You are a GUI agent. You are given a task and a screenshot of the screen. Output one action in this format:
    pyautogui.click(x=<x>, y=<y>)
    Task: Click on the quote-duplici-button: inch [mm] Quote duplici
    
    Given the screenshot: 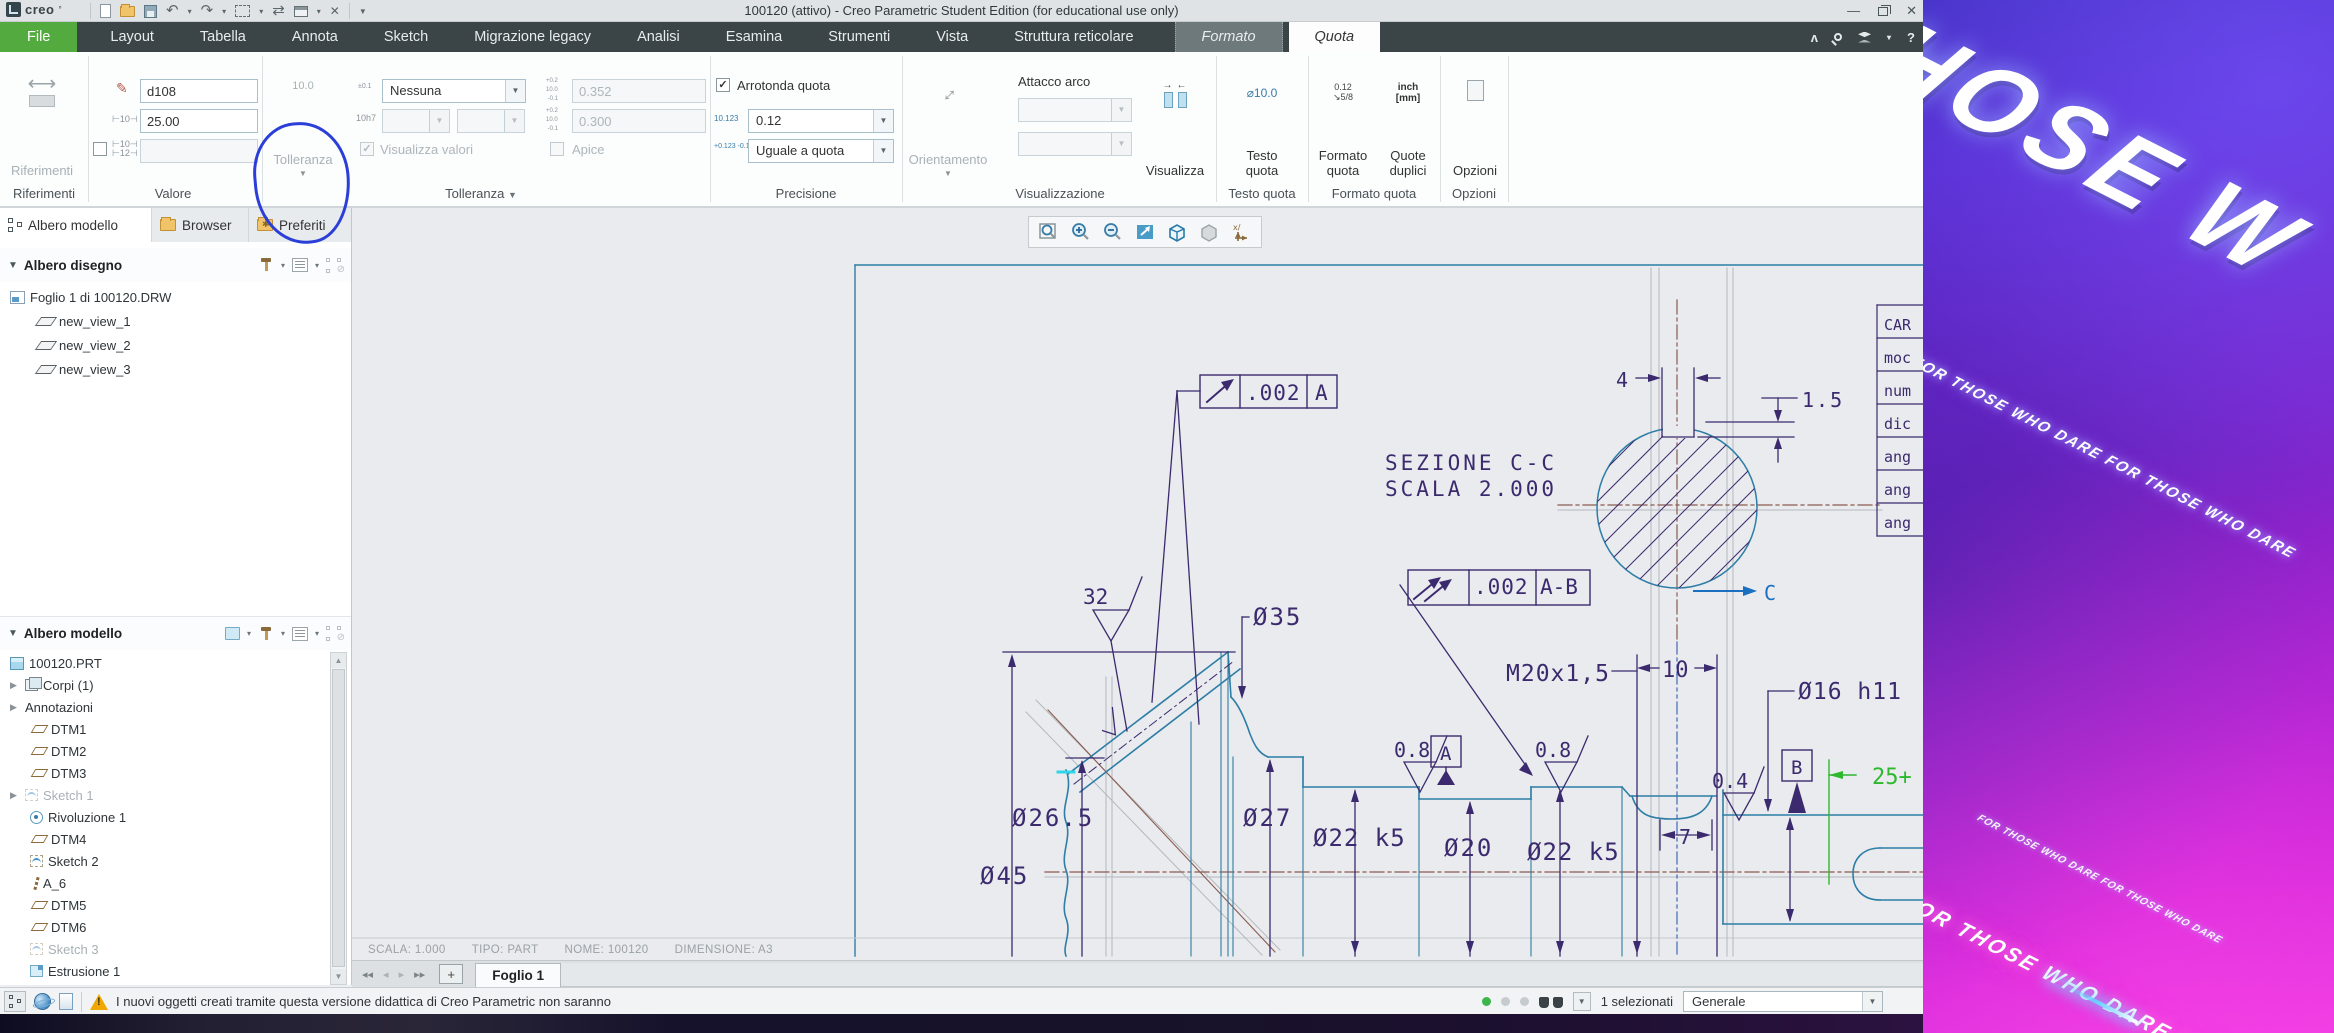 What is the action you would take?
    pyautogui.click(x=1408, y=126)
    